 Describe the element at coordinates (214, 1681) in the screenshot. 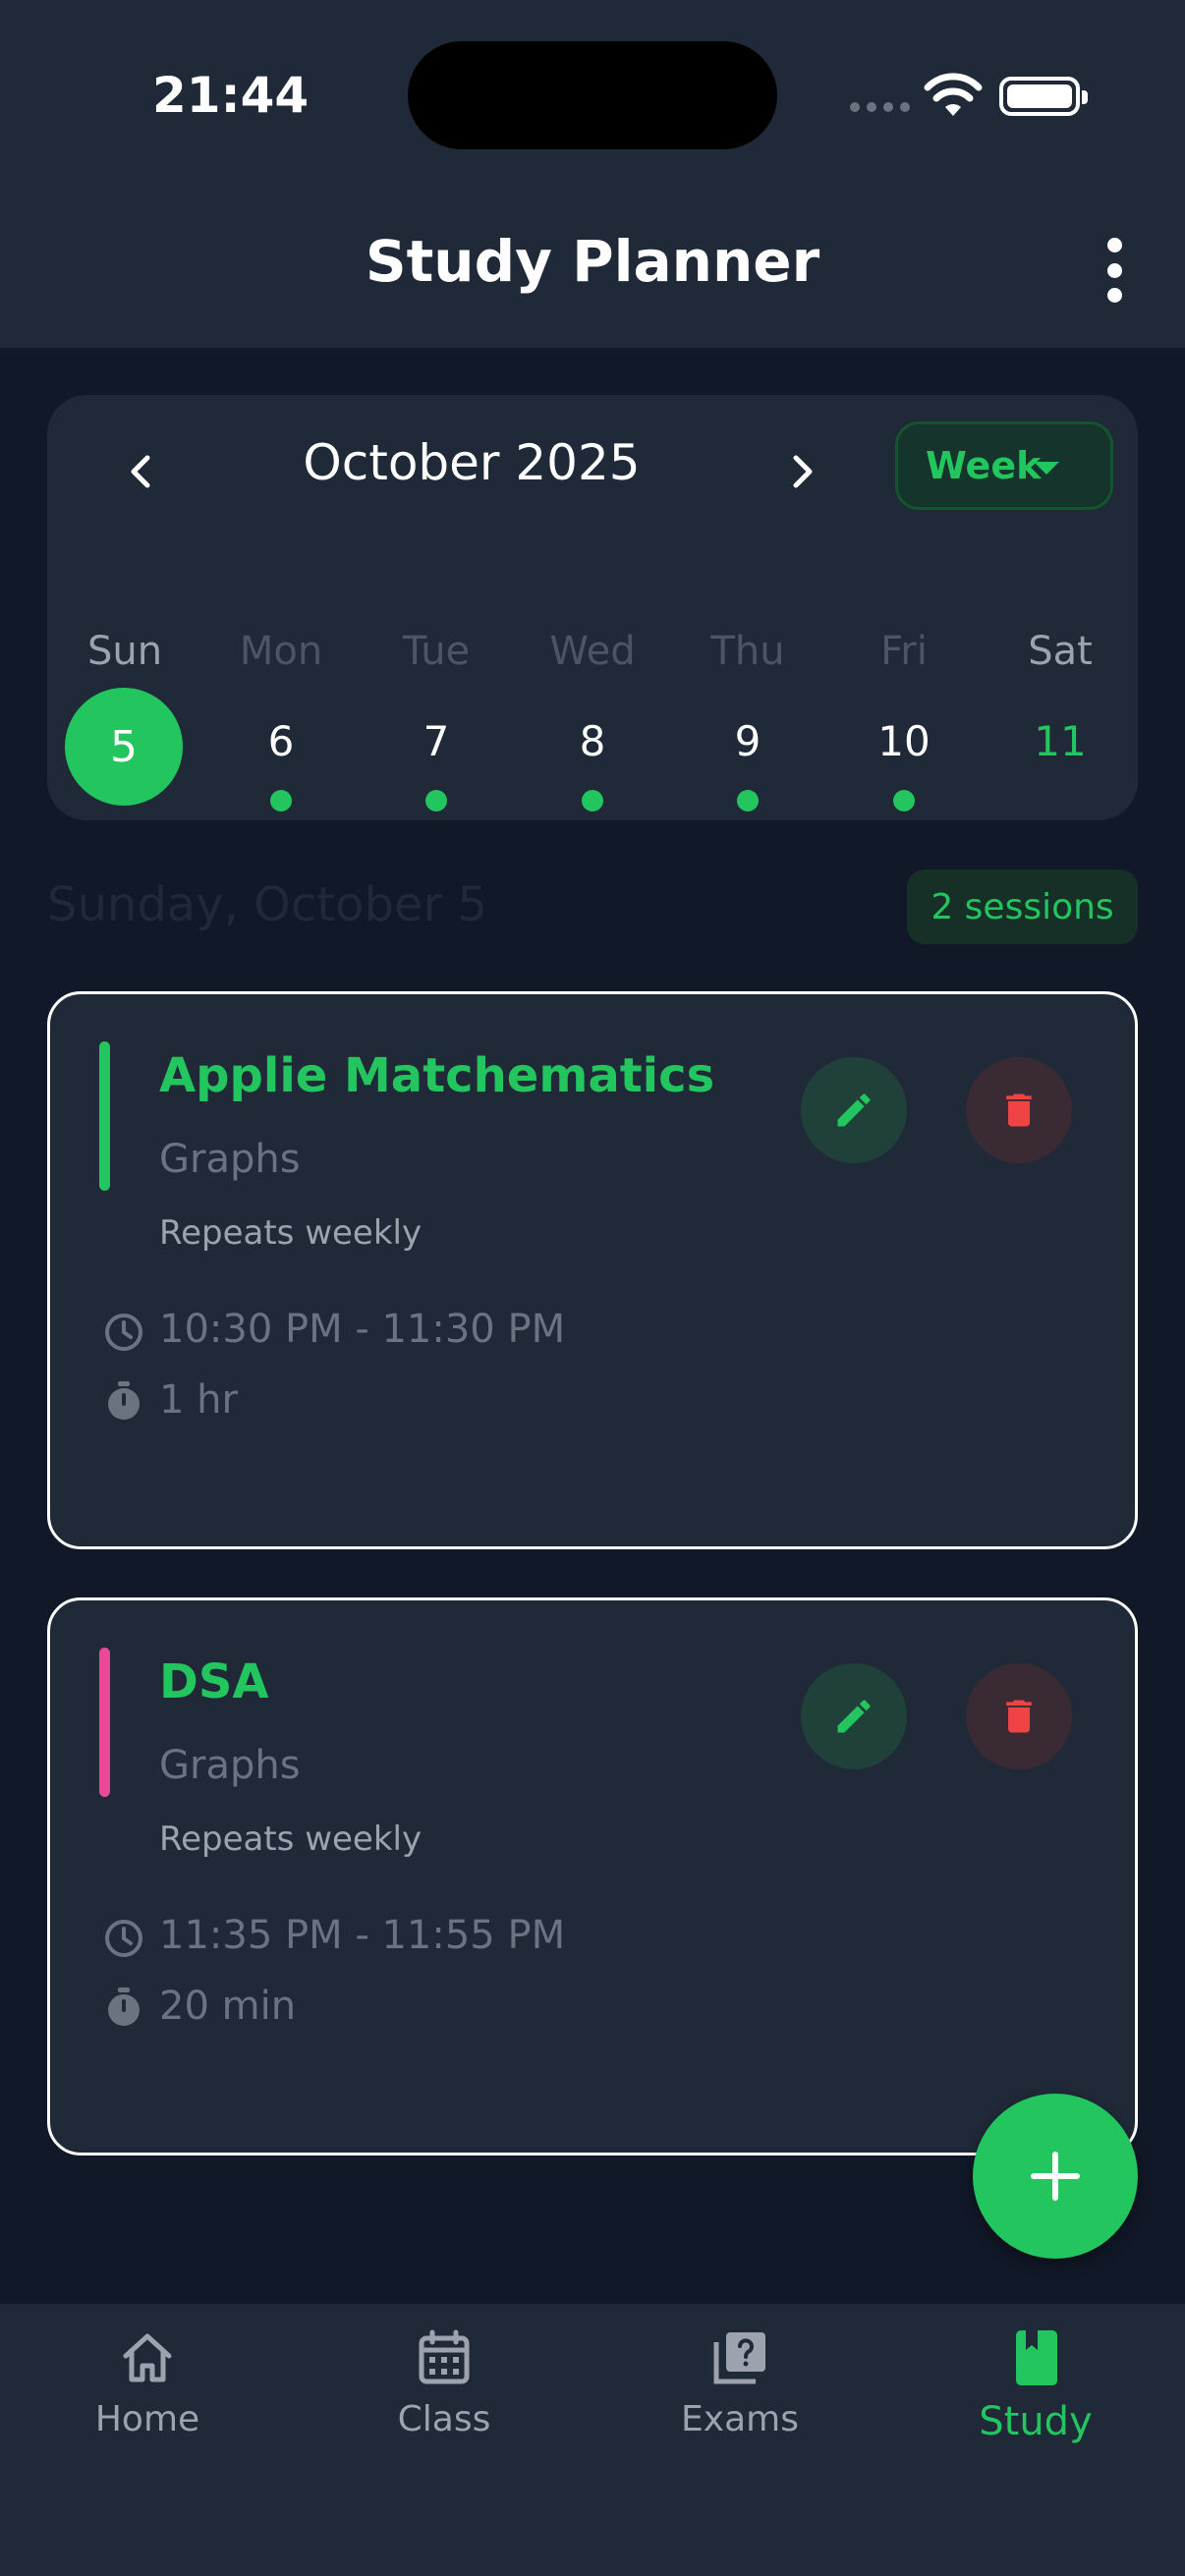

I see `session-title: DSA` at that location.